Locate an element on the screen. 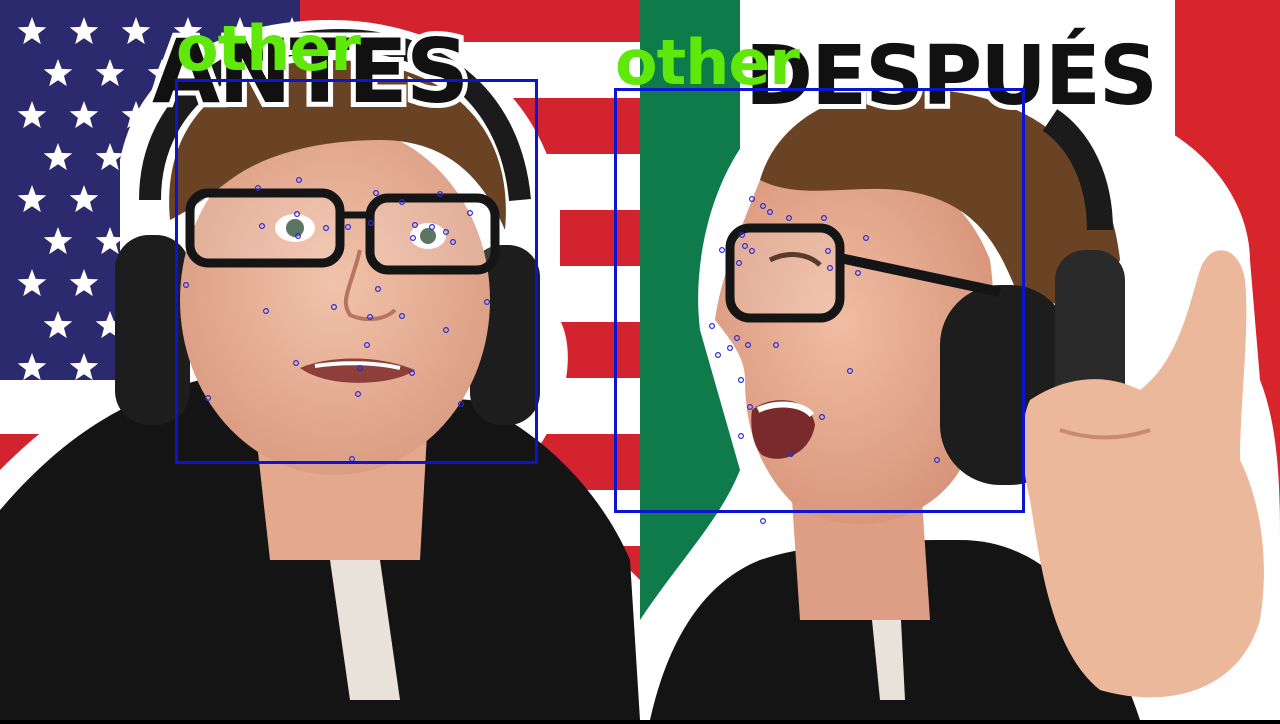  detection-label-right: other is located at coordinates (707, 62).